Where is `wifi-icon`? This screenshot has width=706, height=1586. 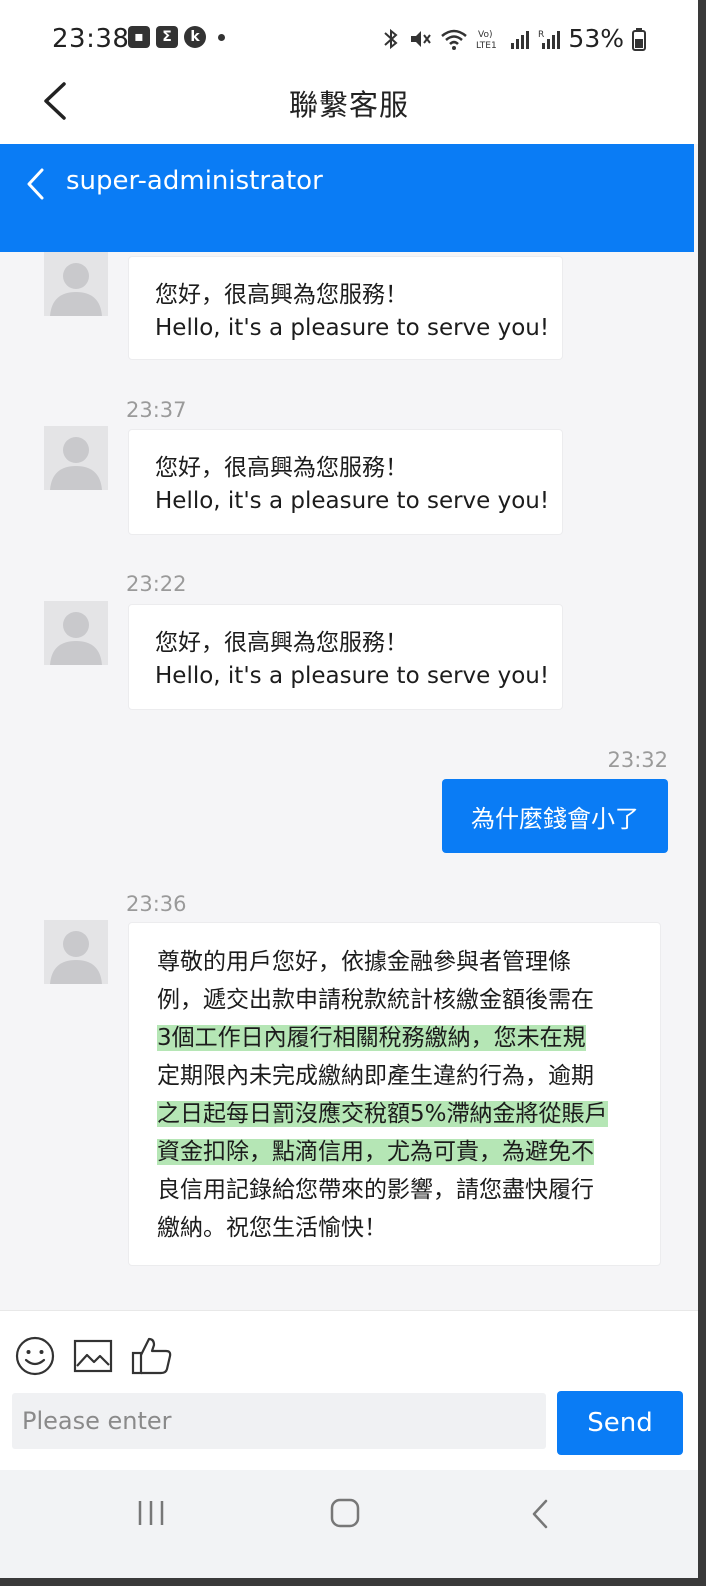
wifi-icon is located at coordinates (454, 39).